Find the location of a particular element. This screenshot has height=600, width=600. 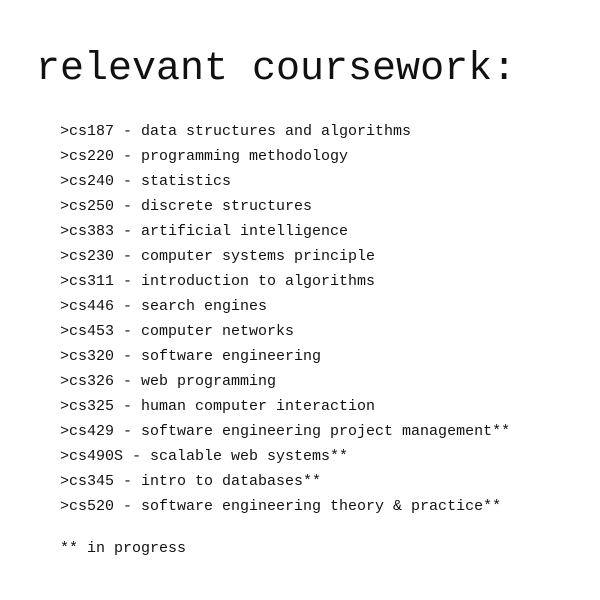

course-item: >cs383 - artificial intelligence is located at coordinates (204, 231).